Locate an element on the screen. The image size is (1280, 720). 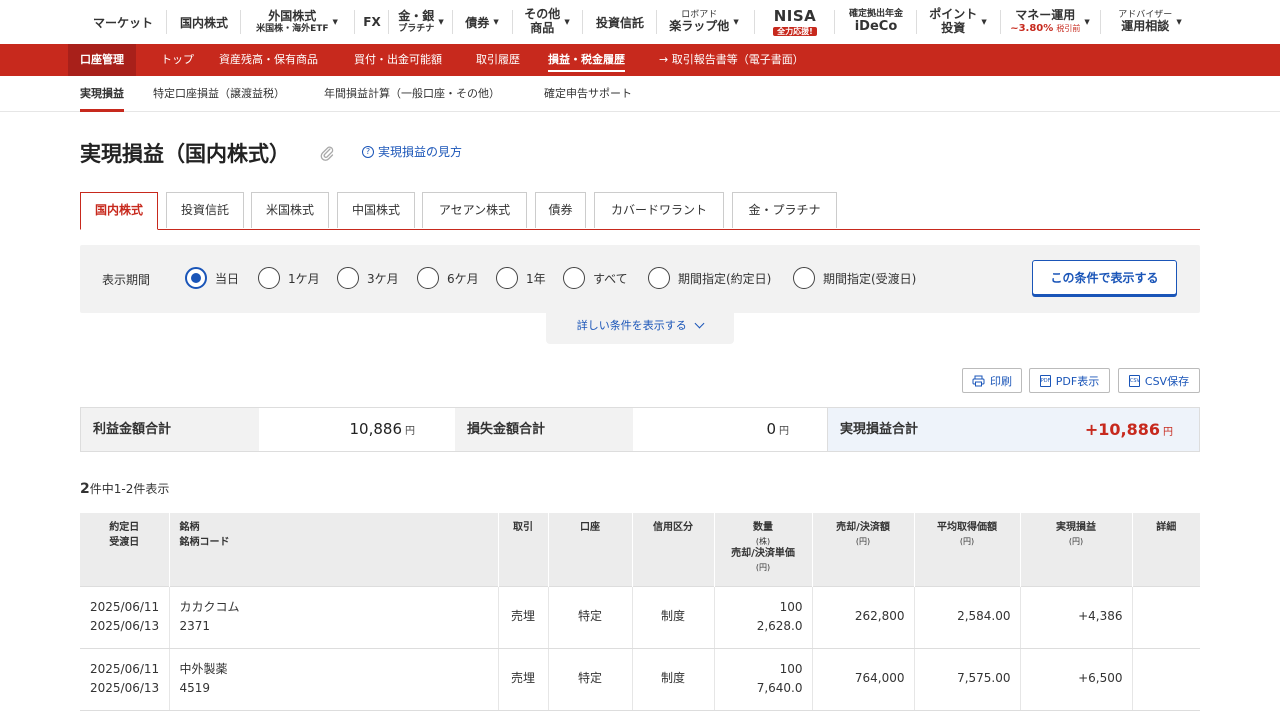
help-link: ? 実現損益の見方 is located at coordinates (412, 151).